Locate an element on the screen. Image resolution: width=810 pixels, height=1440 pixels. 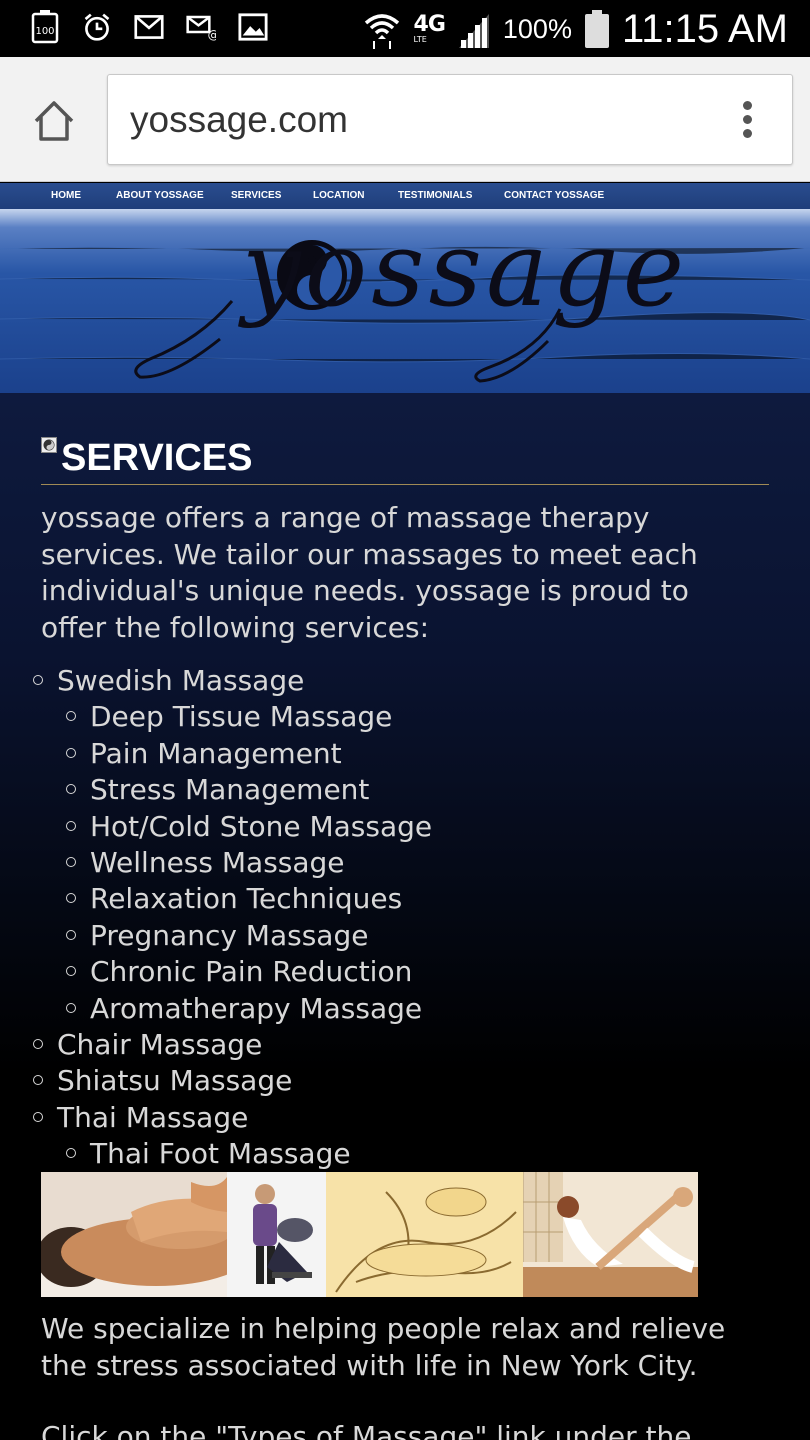
service-item: Wellness Massage is located at coordinates (205, 863).